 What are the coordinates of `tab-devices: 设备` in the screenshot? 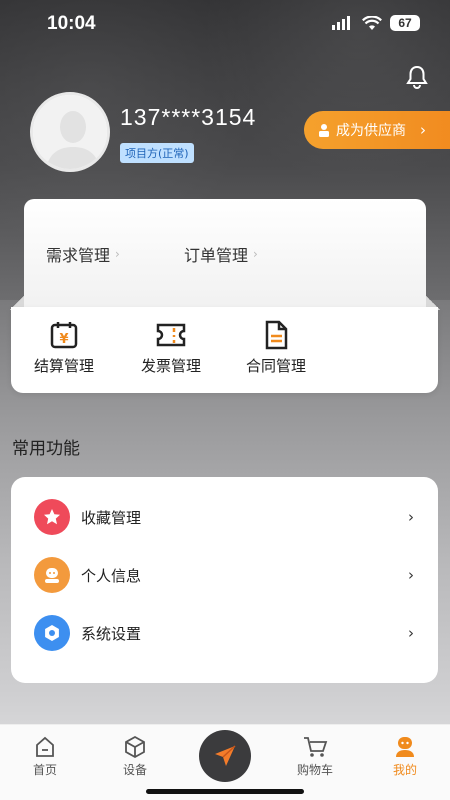 It's located at (135, 756).